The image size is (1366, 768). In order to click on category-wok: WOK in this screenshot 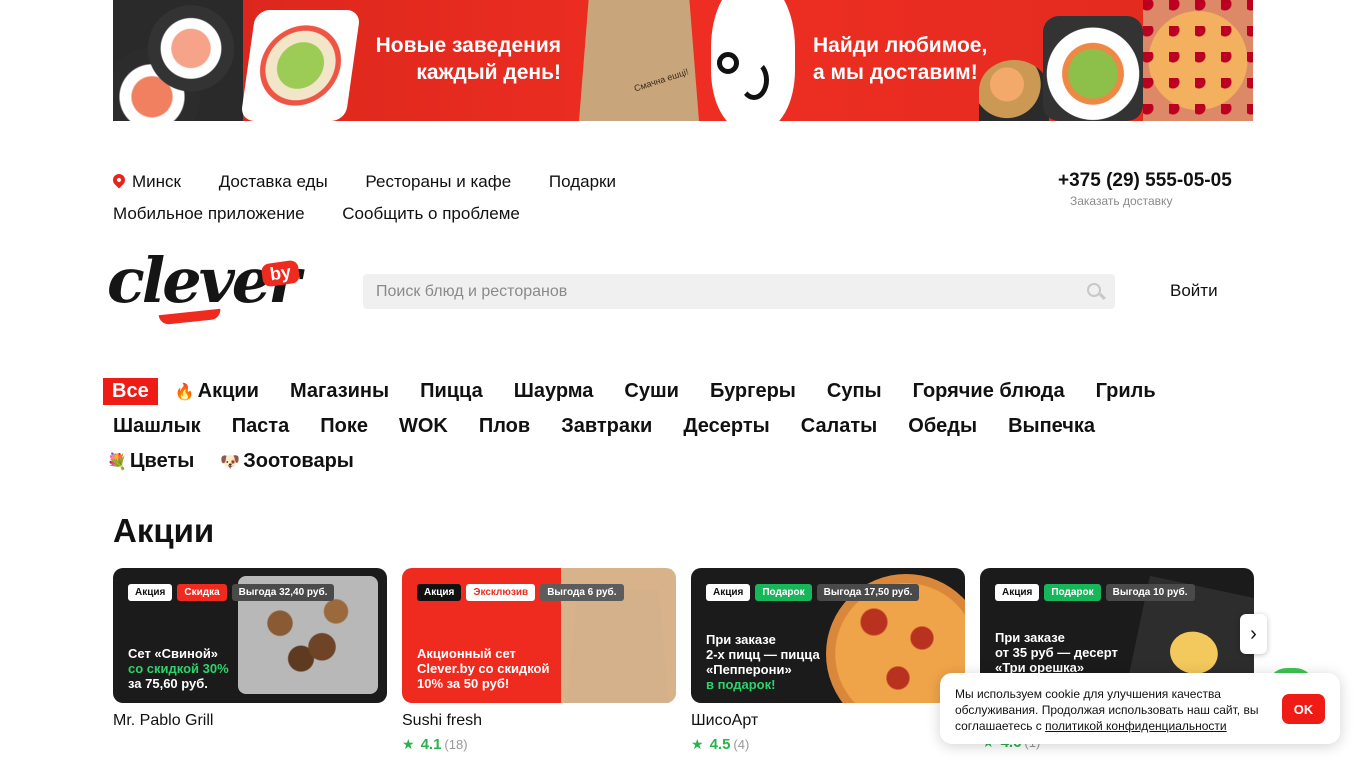, I will do `click(423, 426)`.